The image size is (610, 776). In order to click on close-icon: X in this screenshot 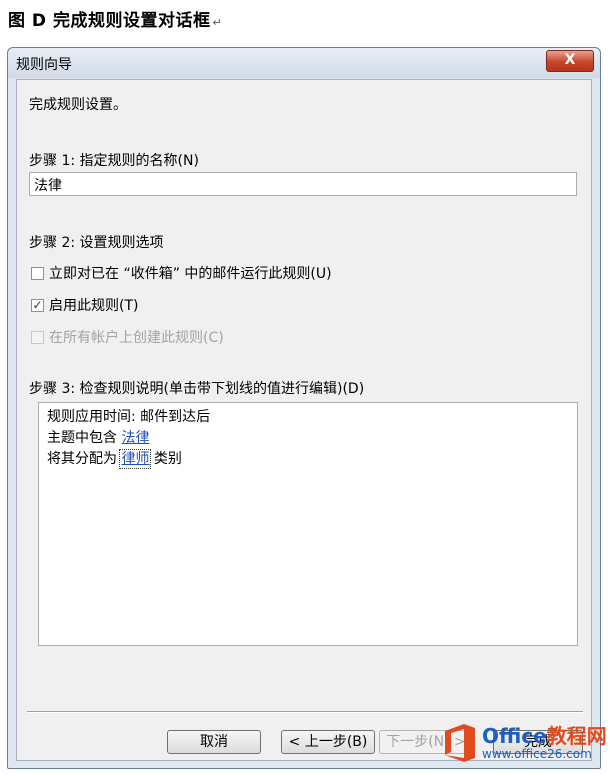, I will do `click(570, 60)`.